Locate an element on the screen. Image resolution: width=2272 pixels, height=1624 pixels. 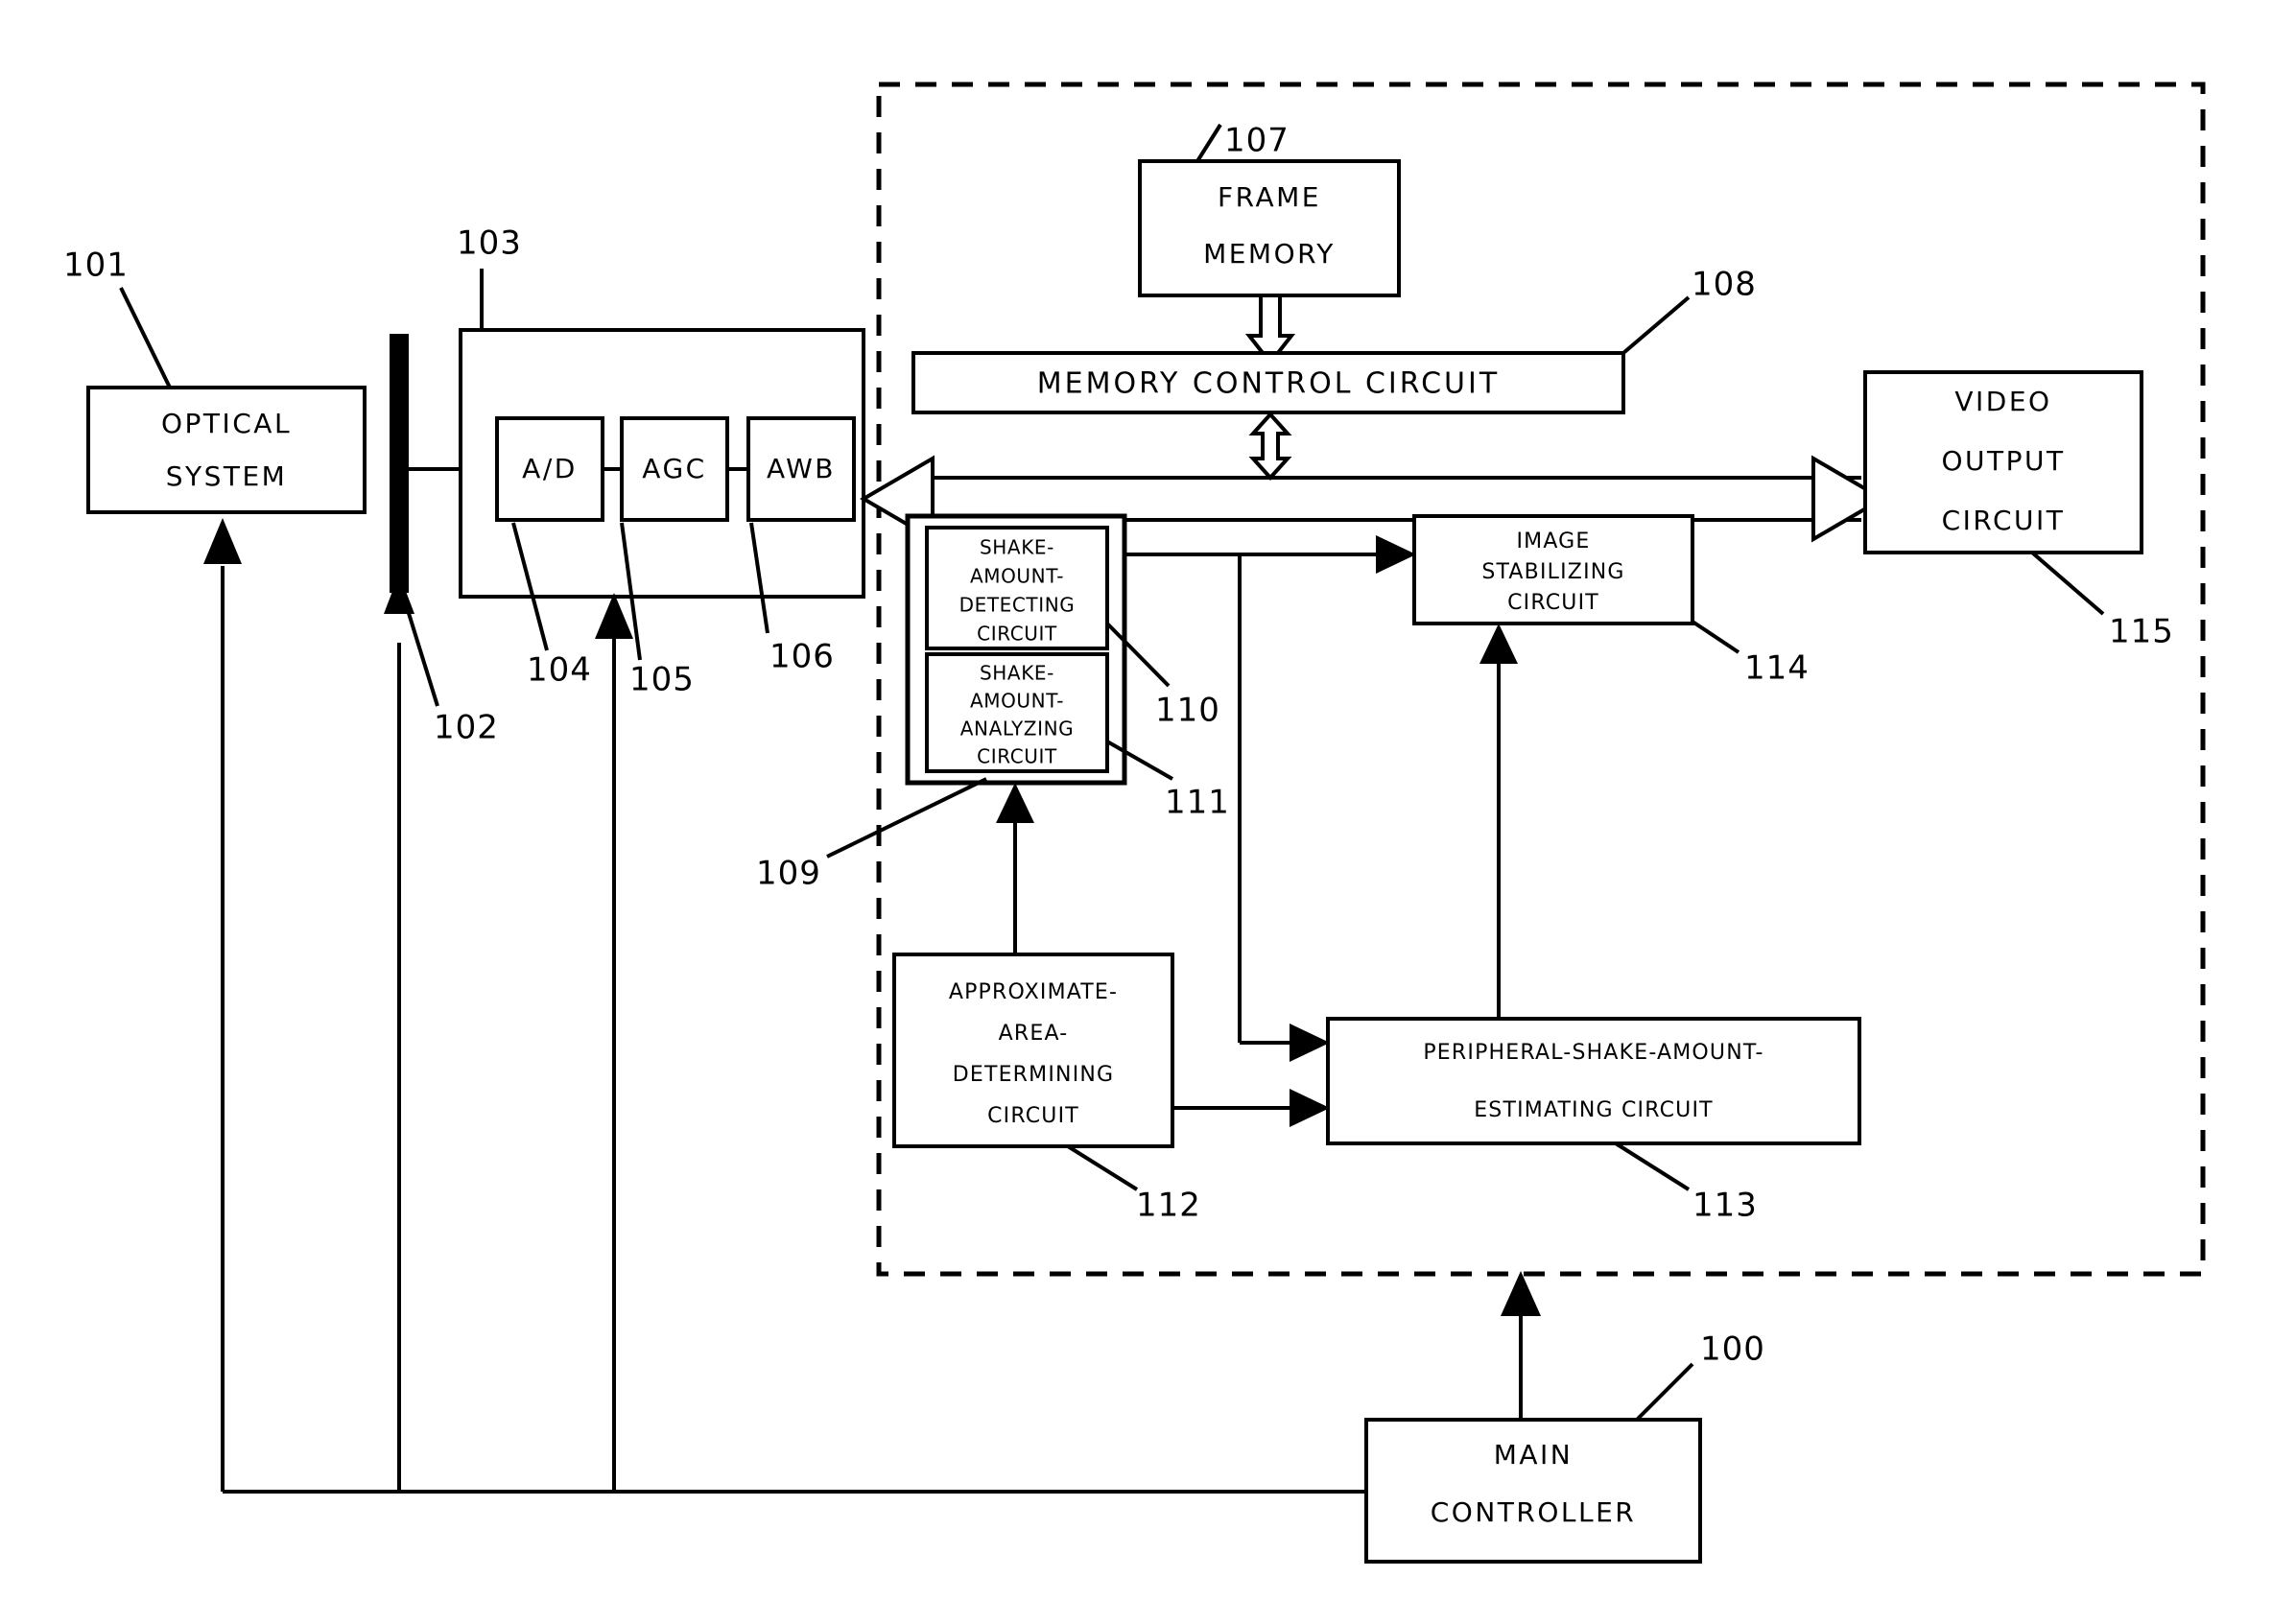
memory-control-to-bus-arrow is located at coordinates (1270, 446).